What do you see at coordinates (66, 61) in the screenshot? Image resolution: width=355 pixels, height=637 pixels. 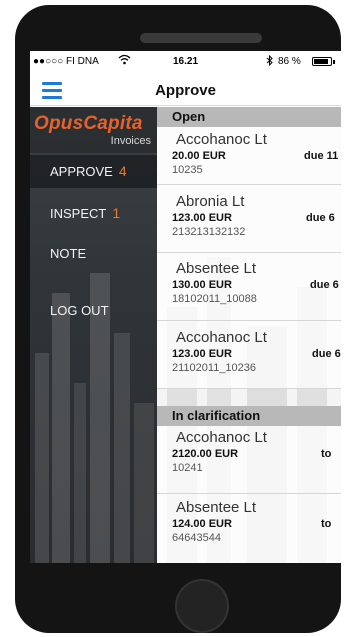 I see `carrier-label: ●●○○○ FI DNA` at bounding box center [66, 61].